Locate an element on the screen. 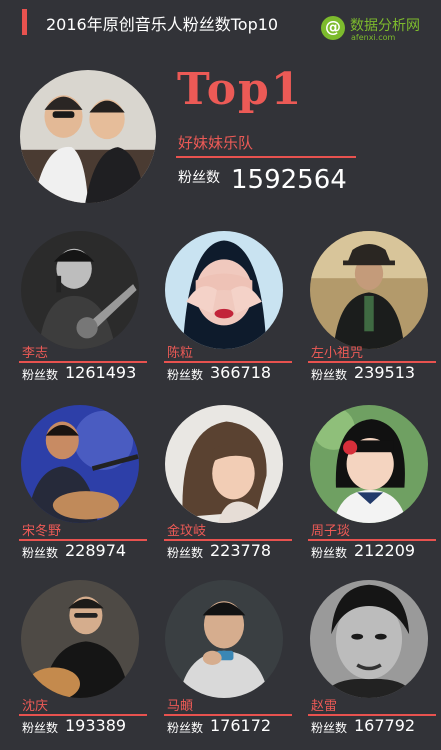 This screenshot has height=750, width=441. fans-count: 239513 is located at coordinates (385, 372).